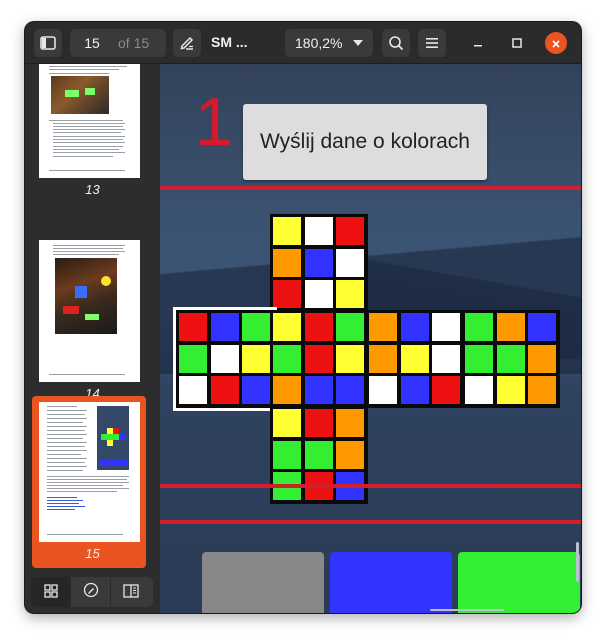 The width and height of the screenshot is (606, 641). I want to click on vertical-scrollbar, so click(577, 562).